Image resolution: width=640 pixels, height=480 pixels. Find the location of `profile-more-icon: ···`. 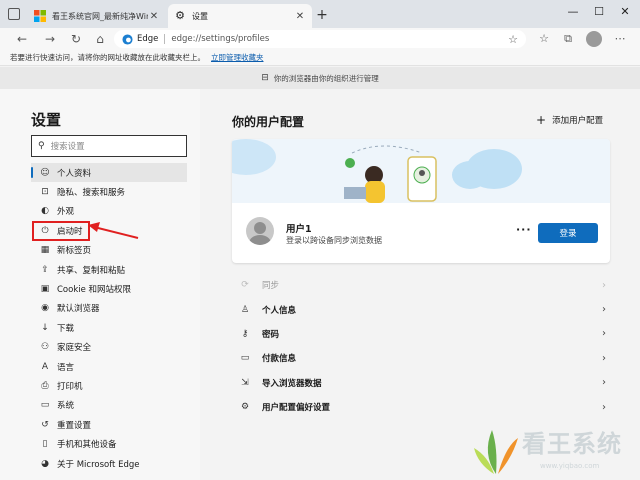

profile-more-icon: ··· is located at coordinates (524, 229).